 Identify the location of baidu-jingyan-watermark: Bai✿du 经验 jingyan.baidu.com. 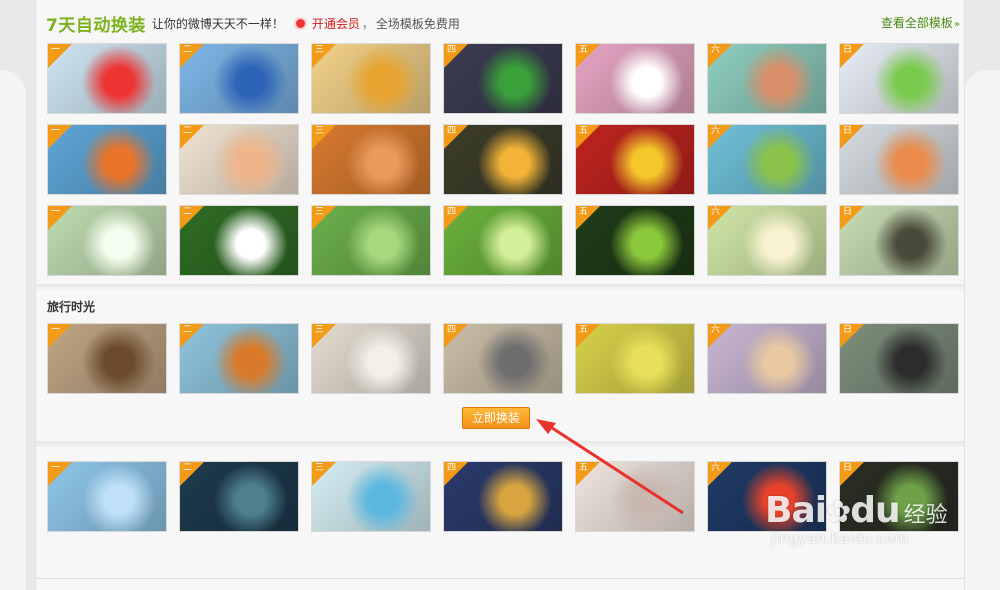
(857, 530).